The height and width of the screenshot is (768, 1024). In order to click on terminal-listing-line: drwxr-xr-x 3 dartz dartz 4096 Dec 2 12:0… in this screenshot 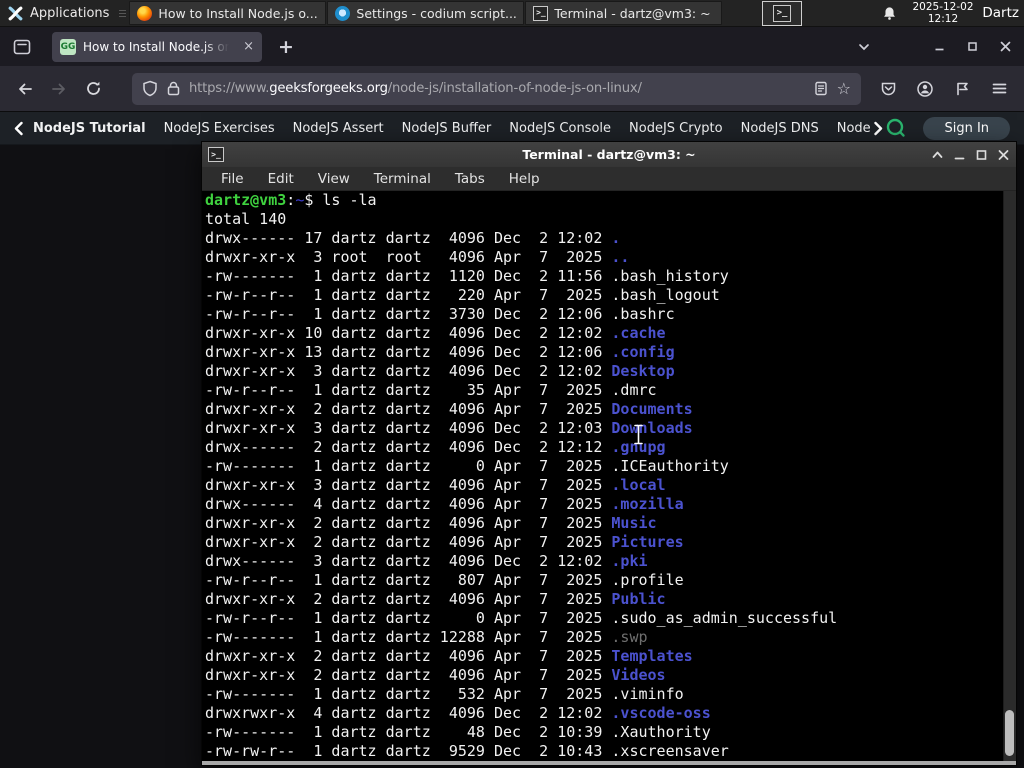, I will do `click(603, 371)`.